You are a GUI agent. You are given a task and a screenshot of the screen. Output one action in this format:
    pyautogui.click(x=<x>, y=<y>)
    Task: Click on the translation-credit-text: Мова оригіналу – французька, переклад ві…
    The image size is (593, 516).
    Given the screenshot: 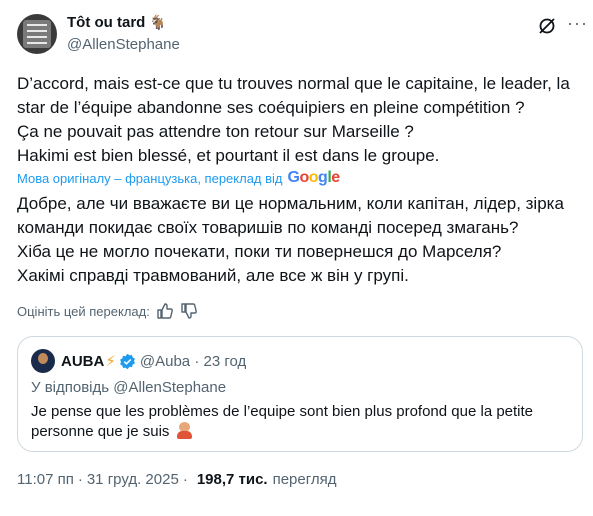 What is the action you would take?
    pyautogui.click(x=150, y=178)
    